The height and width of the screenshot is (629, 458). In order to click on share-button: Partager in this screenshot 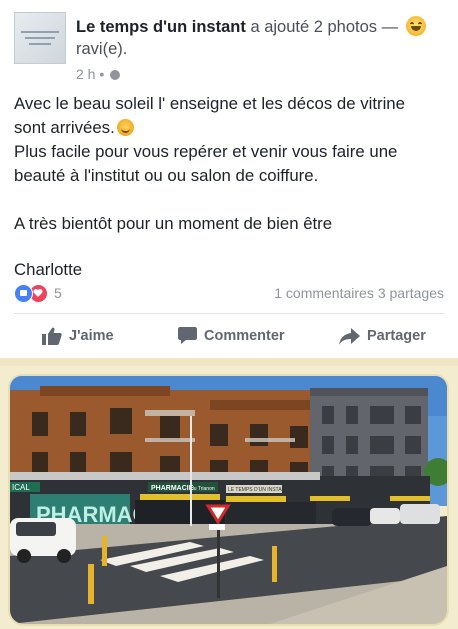, I will do `click(382, 336)`.